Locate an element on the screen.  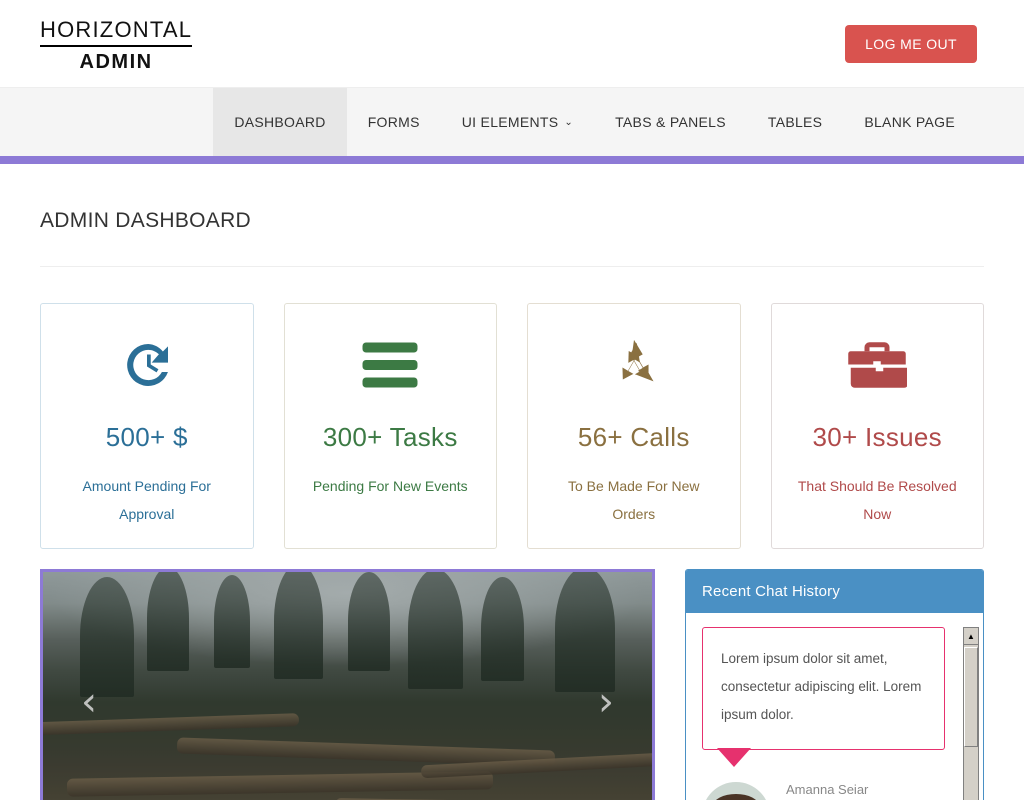
nav-label: DASHBOARD is located at coordinates (280, 122).